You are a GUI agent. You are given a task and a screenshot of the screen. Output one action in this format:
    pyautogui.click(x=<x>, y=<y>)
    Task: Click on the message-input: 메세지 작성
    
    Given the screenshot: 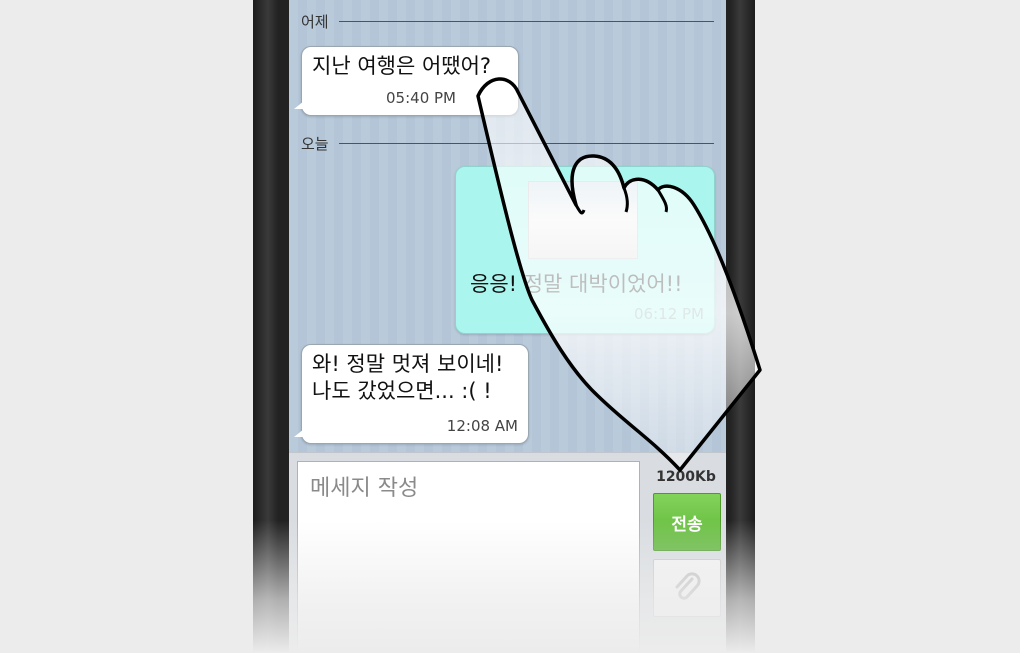 What is the action you would take?
    pyautogui.click(x=468, y=557)
    